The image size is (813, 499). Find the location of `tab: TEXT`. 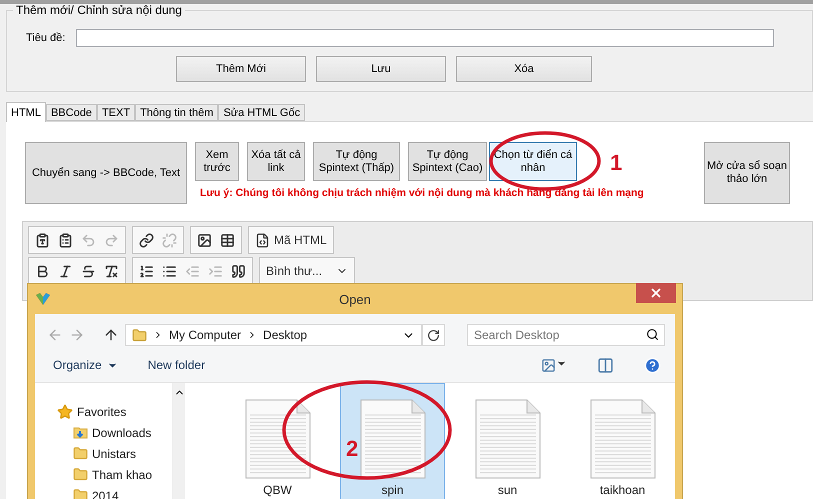

tab: TEXT is located at coordinates (116, 112).